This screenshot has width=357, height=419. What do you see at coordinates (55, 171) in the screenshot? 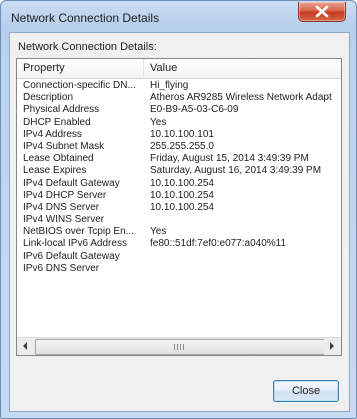
I see `property-cell: Lease Expires` at bounding box center [55, 171].